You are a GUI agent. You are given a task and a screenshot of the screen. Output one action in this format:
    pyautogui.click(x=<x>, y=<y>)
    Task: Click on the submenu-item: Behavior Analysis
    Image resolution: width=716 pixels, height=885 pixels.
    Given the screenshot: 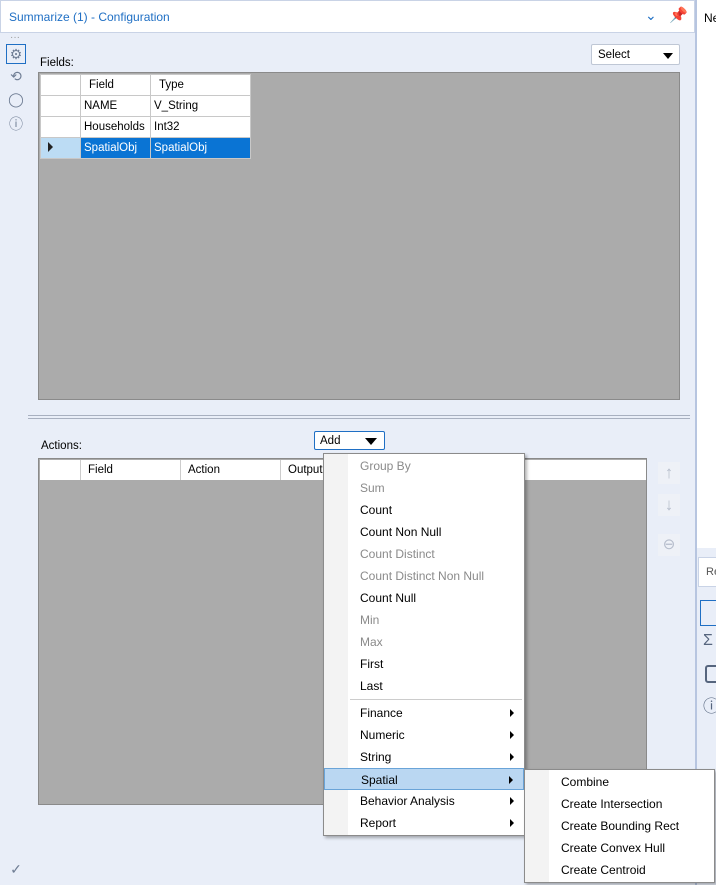 What is the action you would take?
    pyautogui.click(x=424, y=801)
    